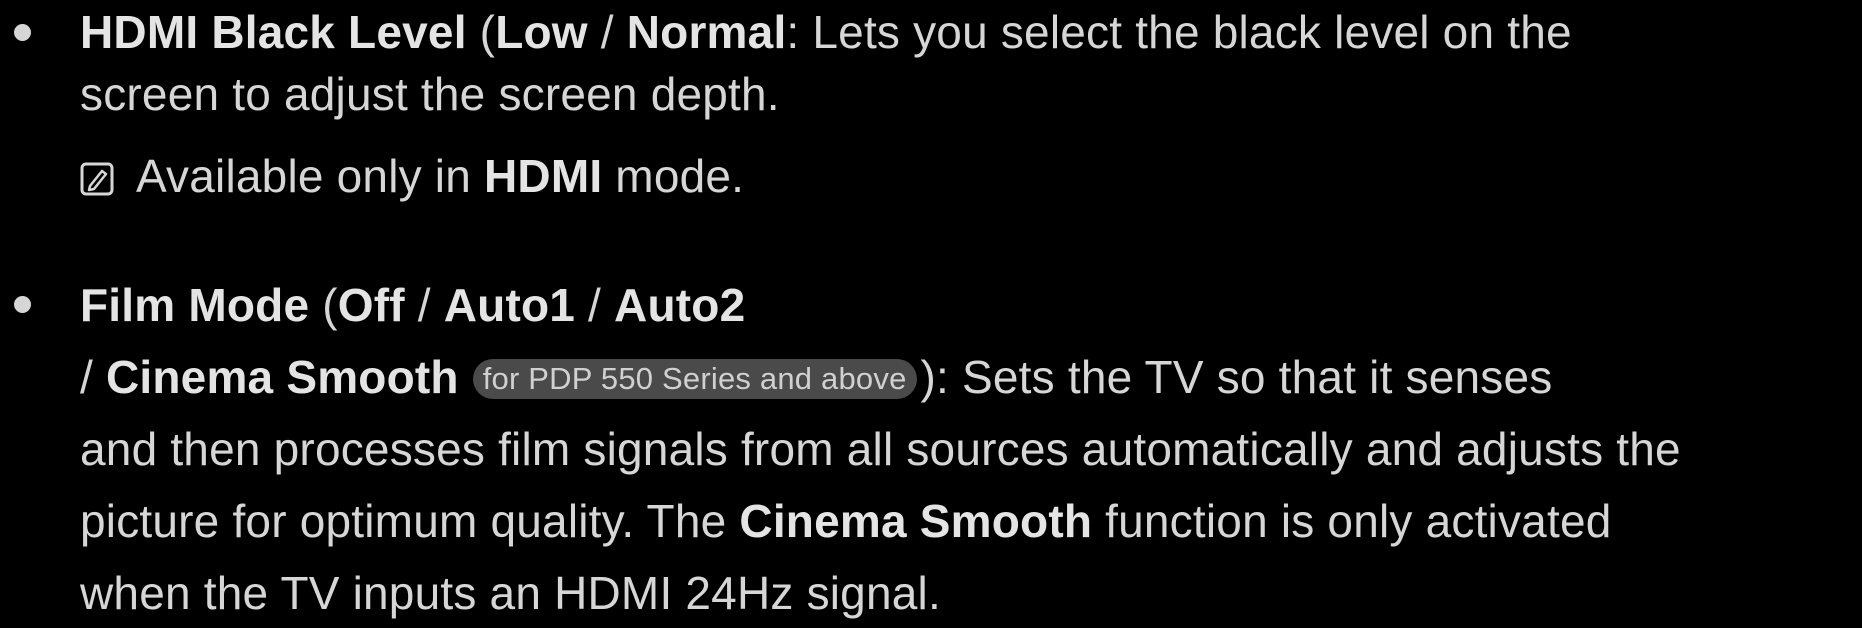 Image resolution: width=1862 pixels, height=628 pixels. I want to click on item-title: HDMI Black Level, so click(273, 32).